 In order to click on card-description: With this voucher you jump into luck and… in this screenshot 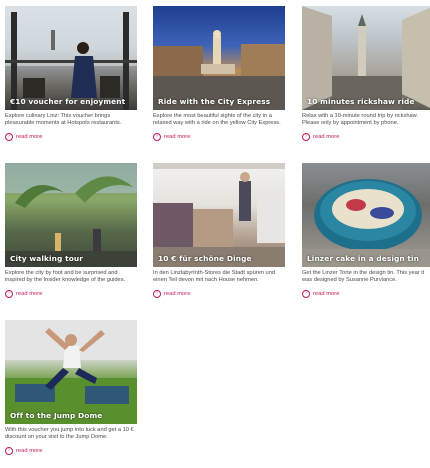, I will do `click(69, 434)`.